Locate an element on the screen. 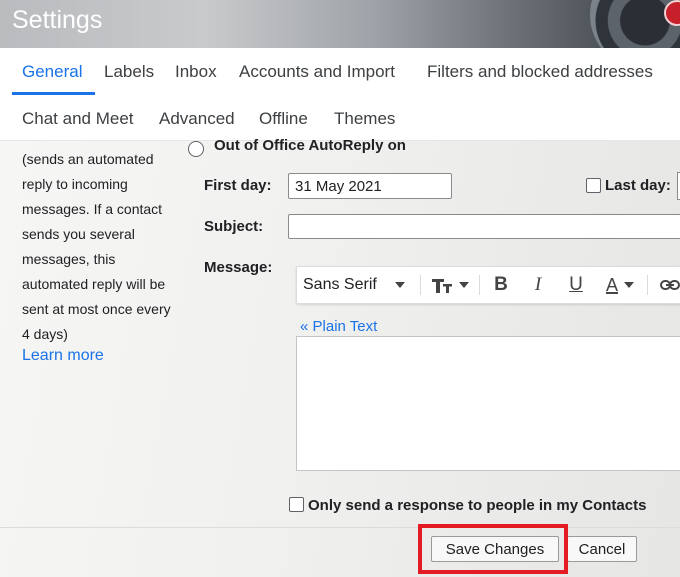 Image resolution: width=680 pixels, height=577 pixels. active-tab-indicator is located at coordinates (53, 93).